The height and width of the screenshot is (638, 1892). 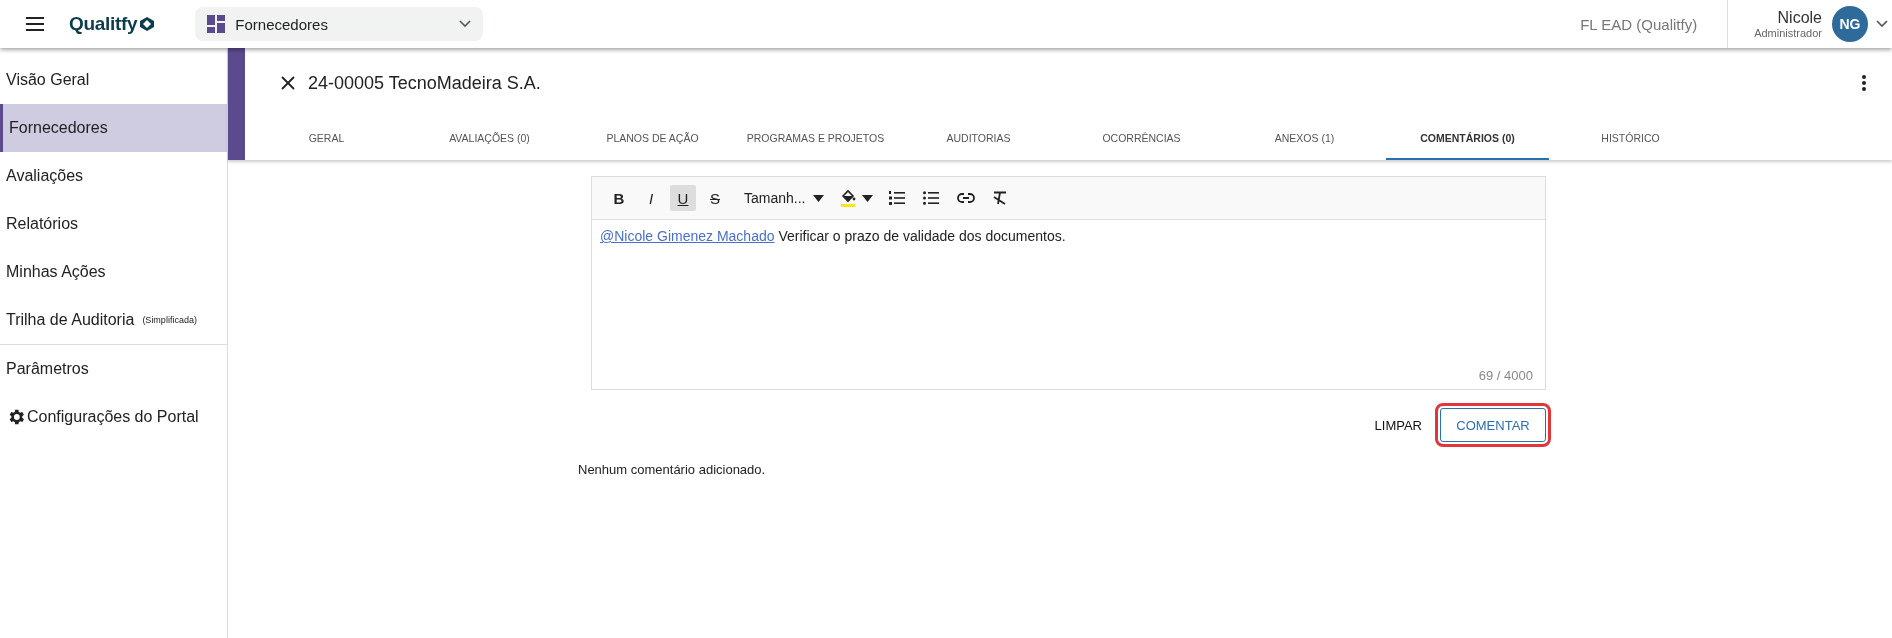 What do you see at coordinates (848, 198) in the screenshot?
I see `highlight-color-button` at bounding box center [848, 198].